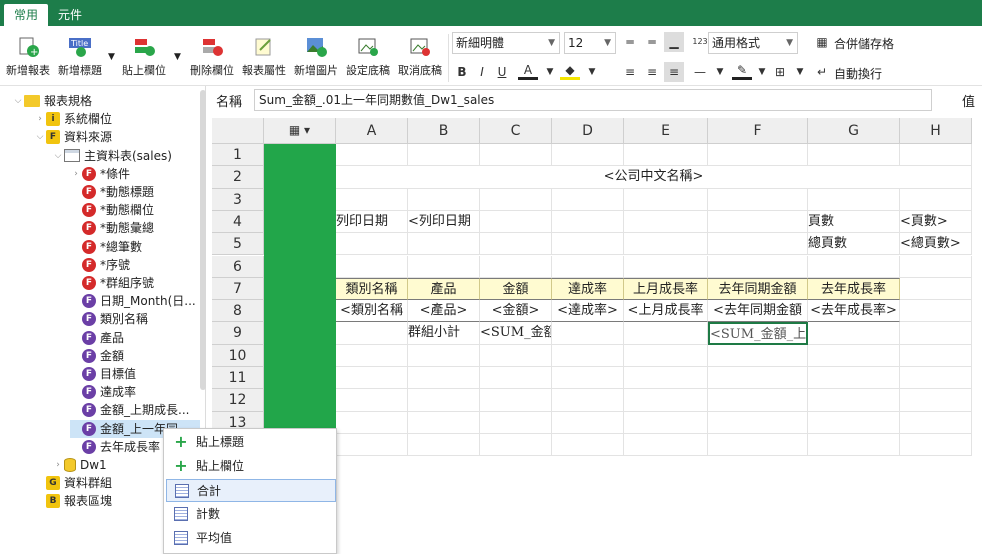 This screenshot has width=982, height=554. Describe the element at coordinates (652, 42) in the screenshot. I see `align-middle-icon: ═` at that location.